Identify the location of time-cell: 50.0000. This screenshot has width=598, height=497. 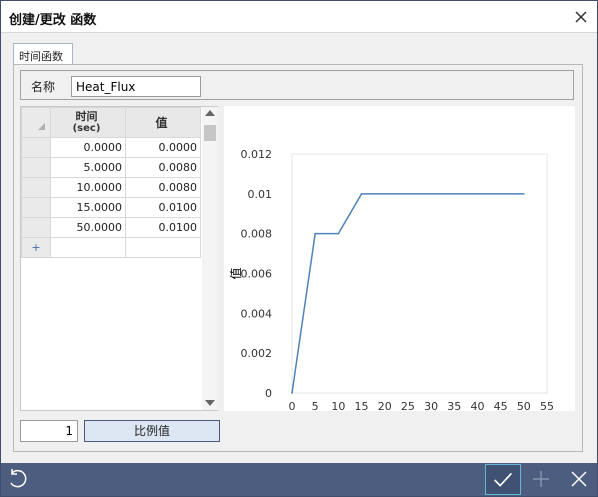
(88, 227).